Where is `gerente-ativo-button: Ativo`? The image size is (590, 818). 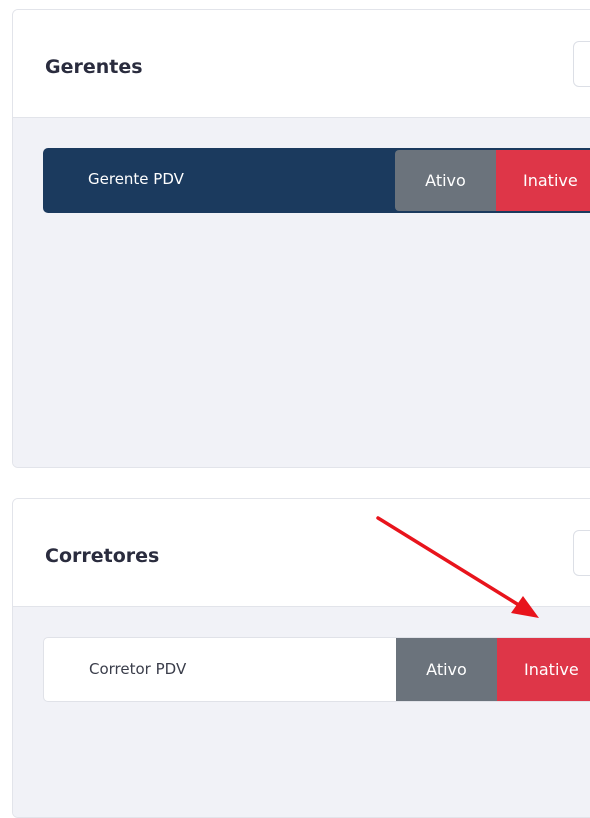 gerente-ativo-button: Ativo is located at coordinates (445, 180).